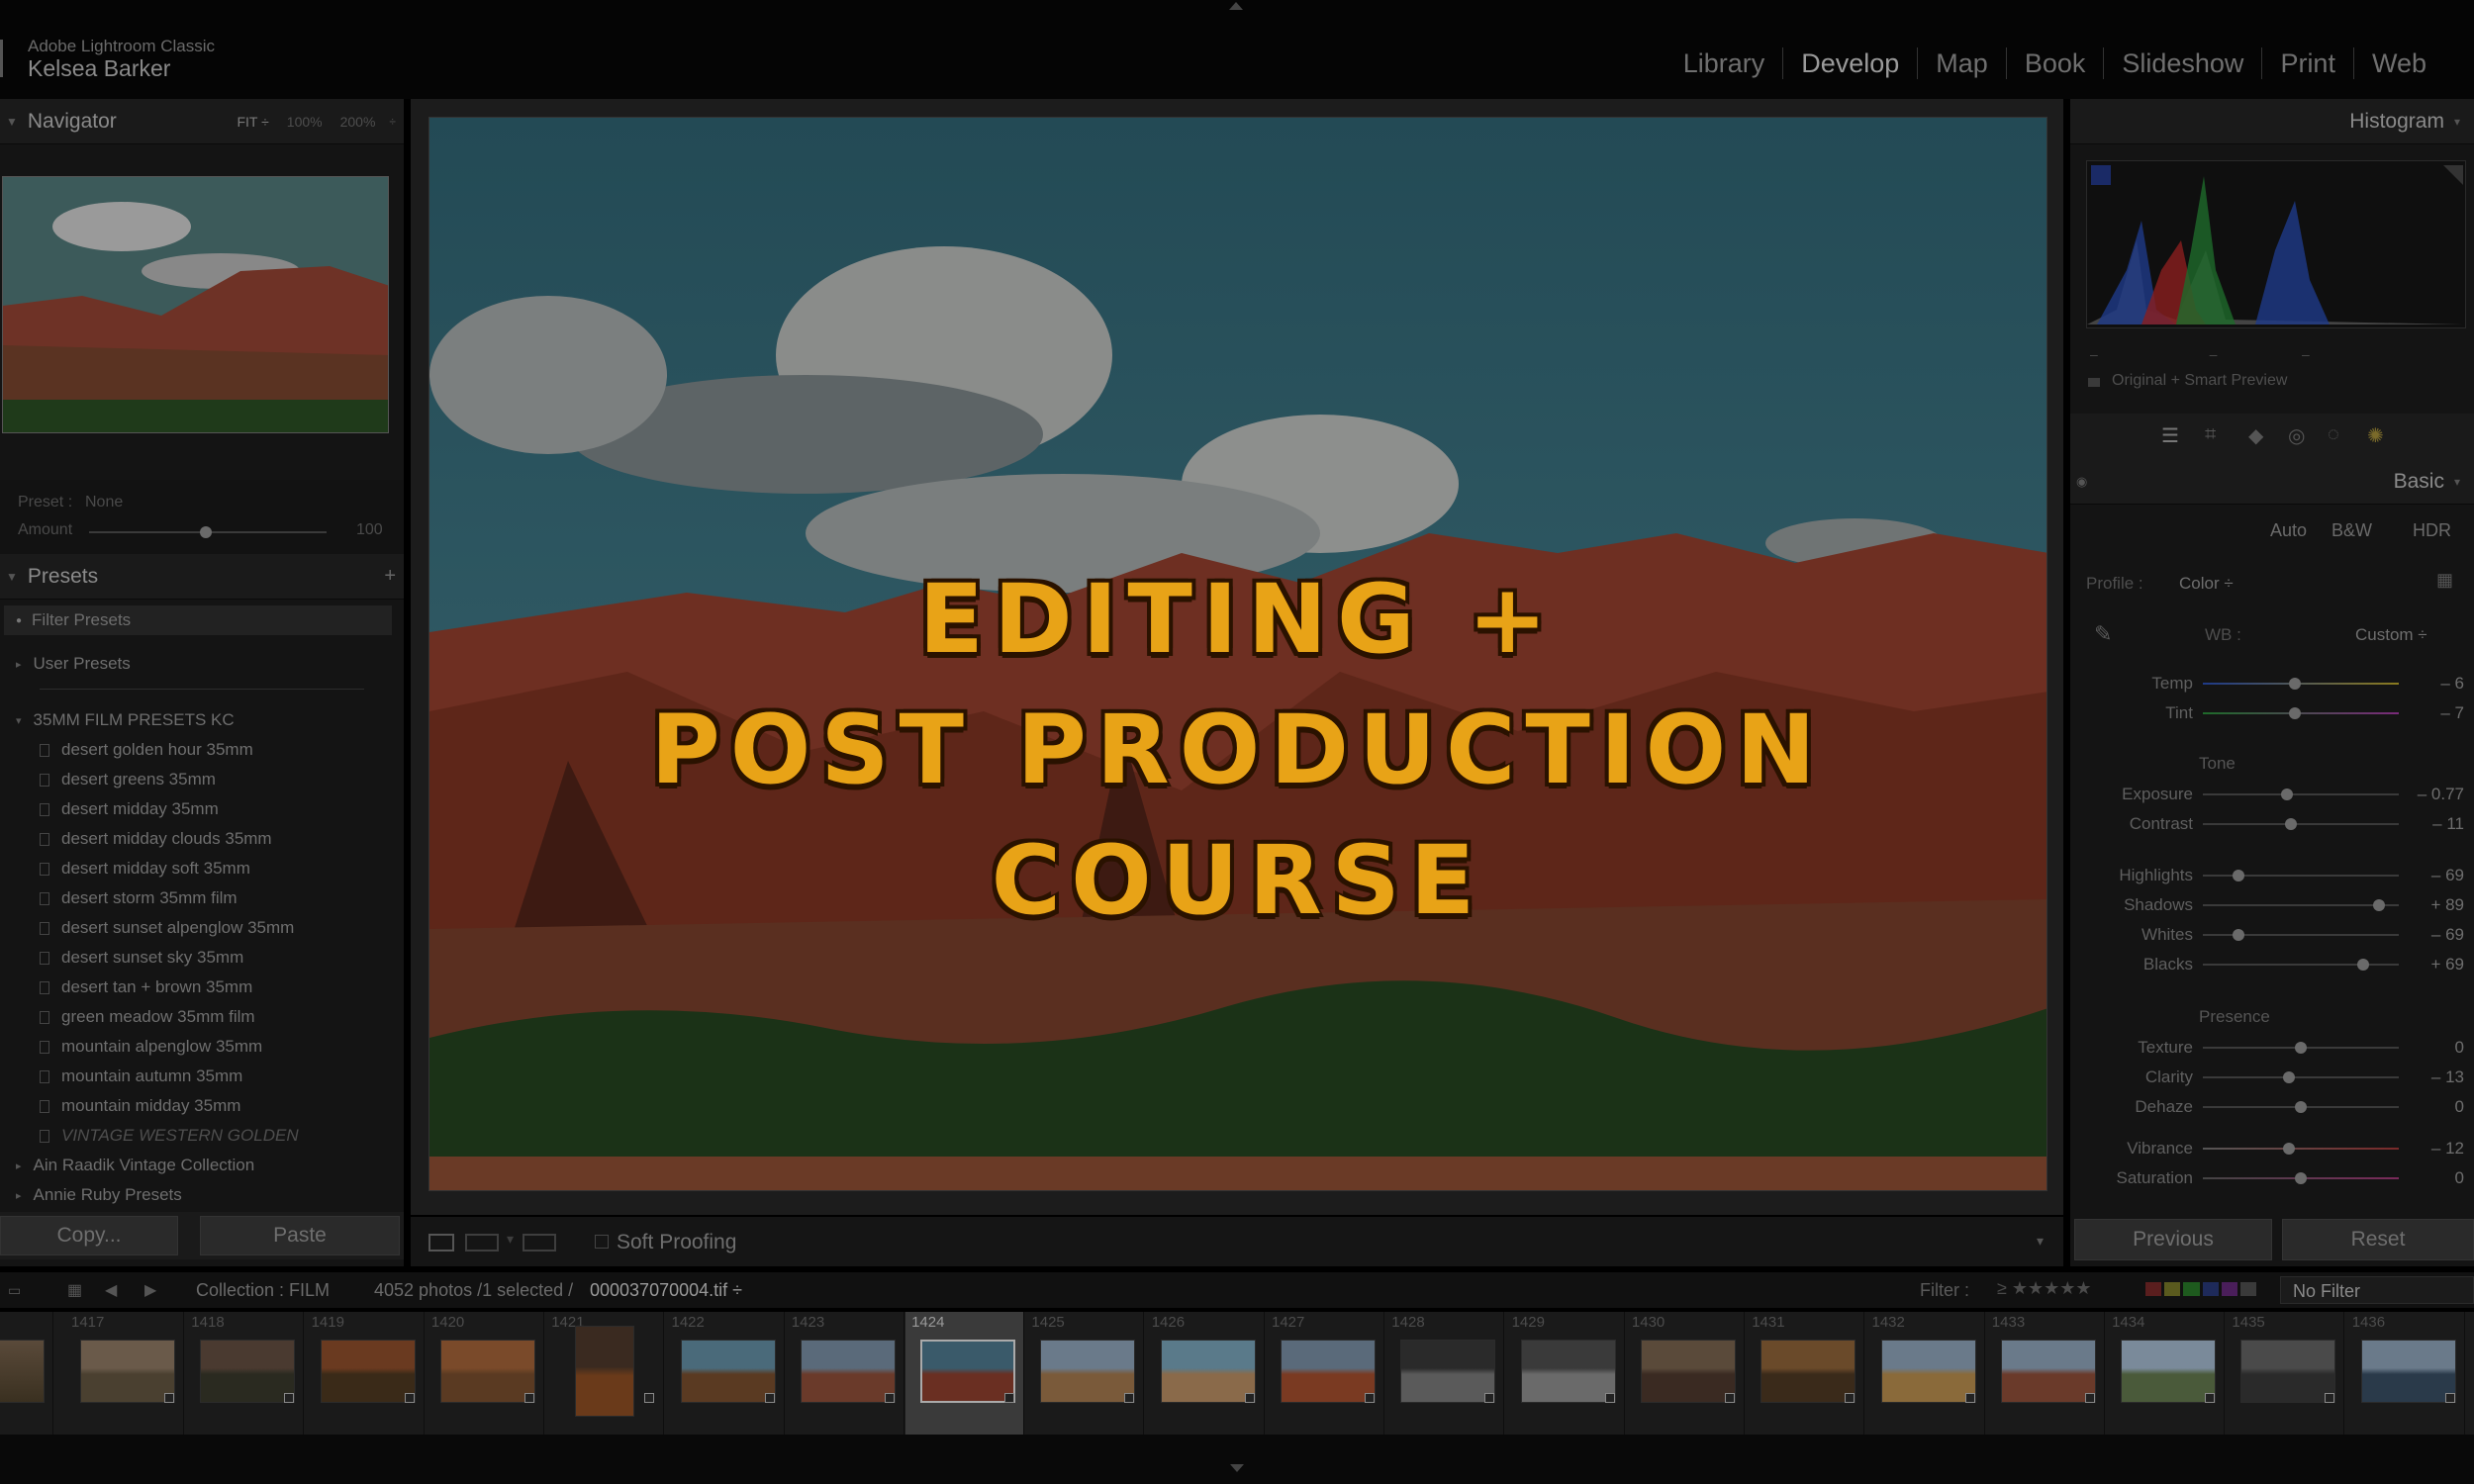  What do you see at coordinates (2041, 1241) in the screenshot?
I see `toolbar-menu-icon: ▾` at bounding box center [2041, 1241].